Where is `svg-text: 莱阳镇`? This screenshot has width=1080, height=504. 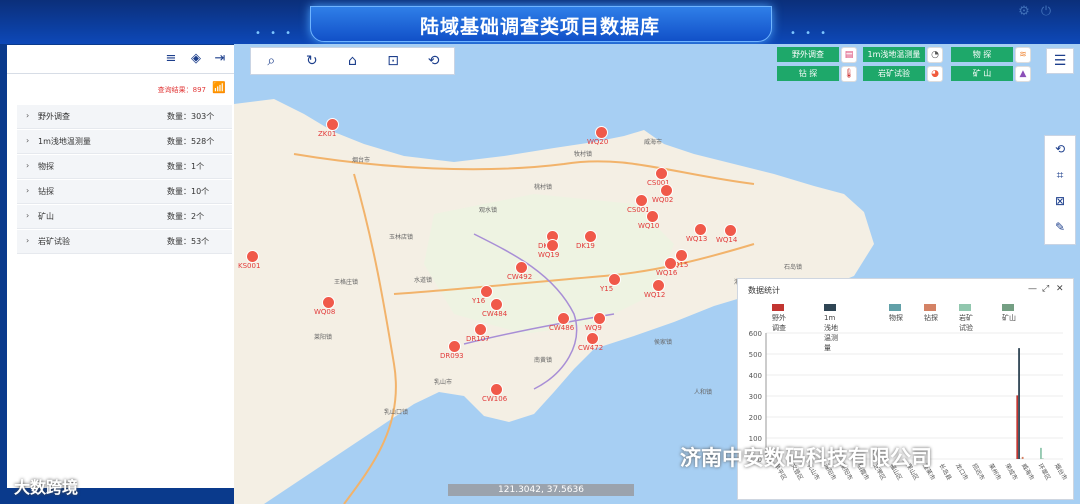
svg-text: 莱阳镇 is located at coordinates (323, 337).